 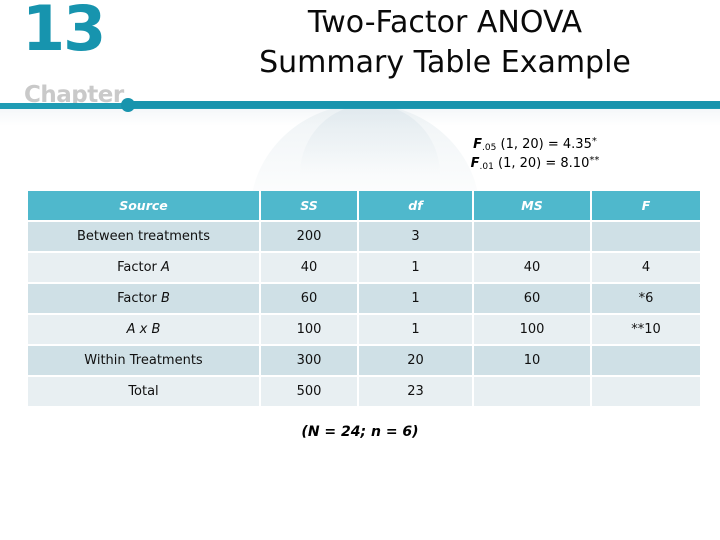 I want to click on cell-source: Within Treatments, so click(x=144, y=361).